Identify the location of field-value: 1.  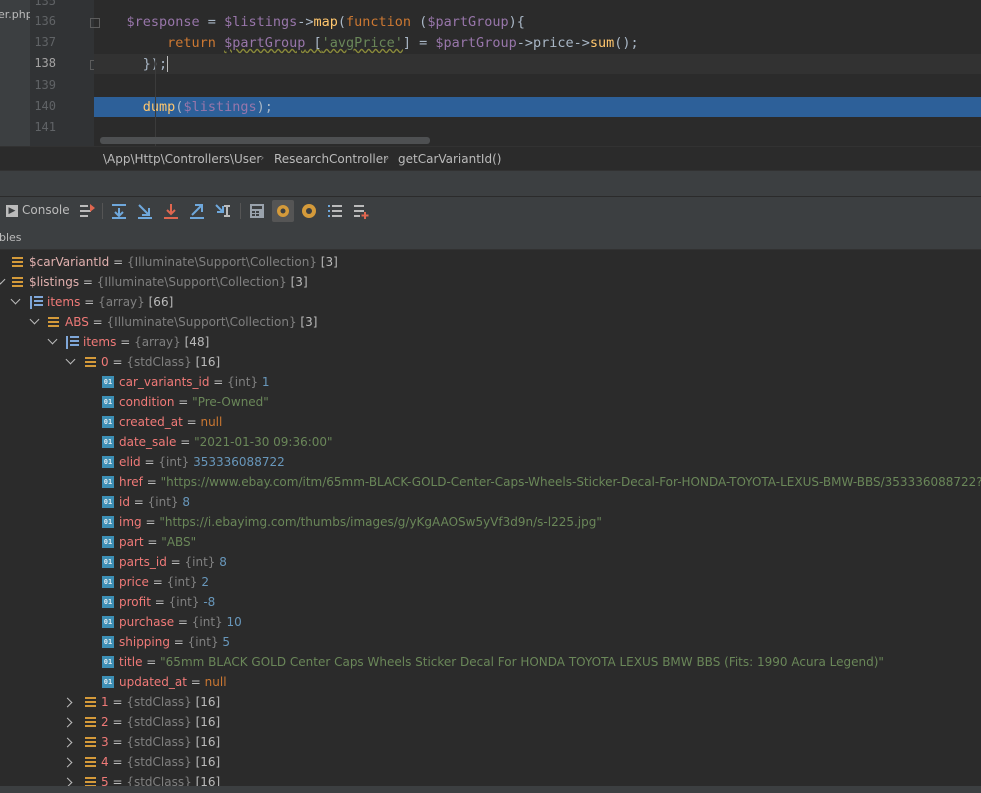
(265, 382).